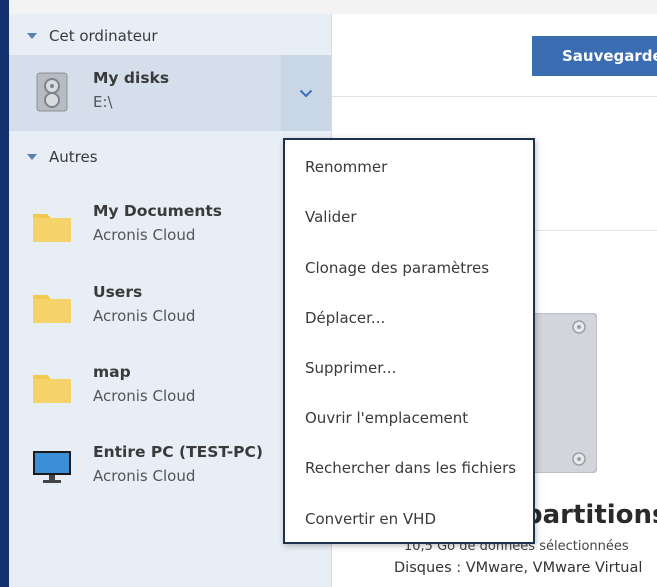 This screenshot has height=587, width=657. What do you see at coordinates (52, 92) in the screenshot?
I see `disk-icon` at bounding box center [52, 92].